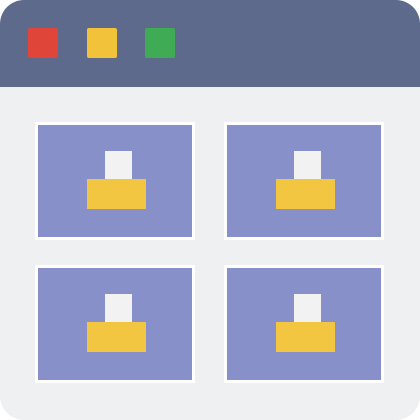 Image resolution: width=420 pixels, height=420 pixels. I want to click on close-button, so click(43, 43).